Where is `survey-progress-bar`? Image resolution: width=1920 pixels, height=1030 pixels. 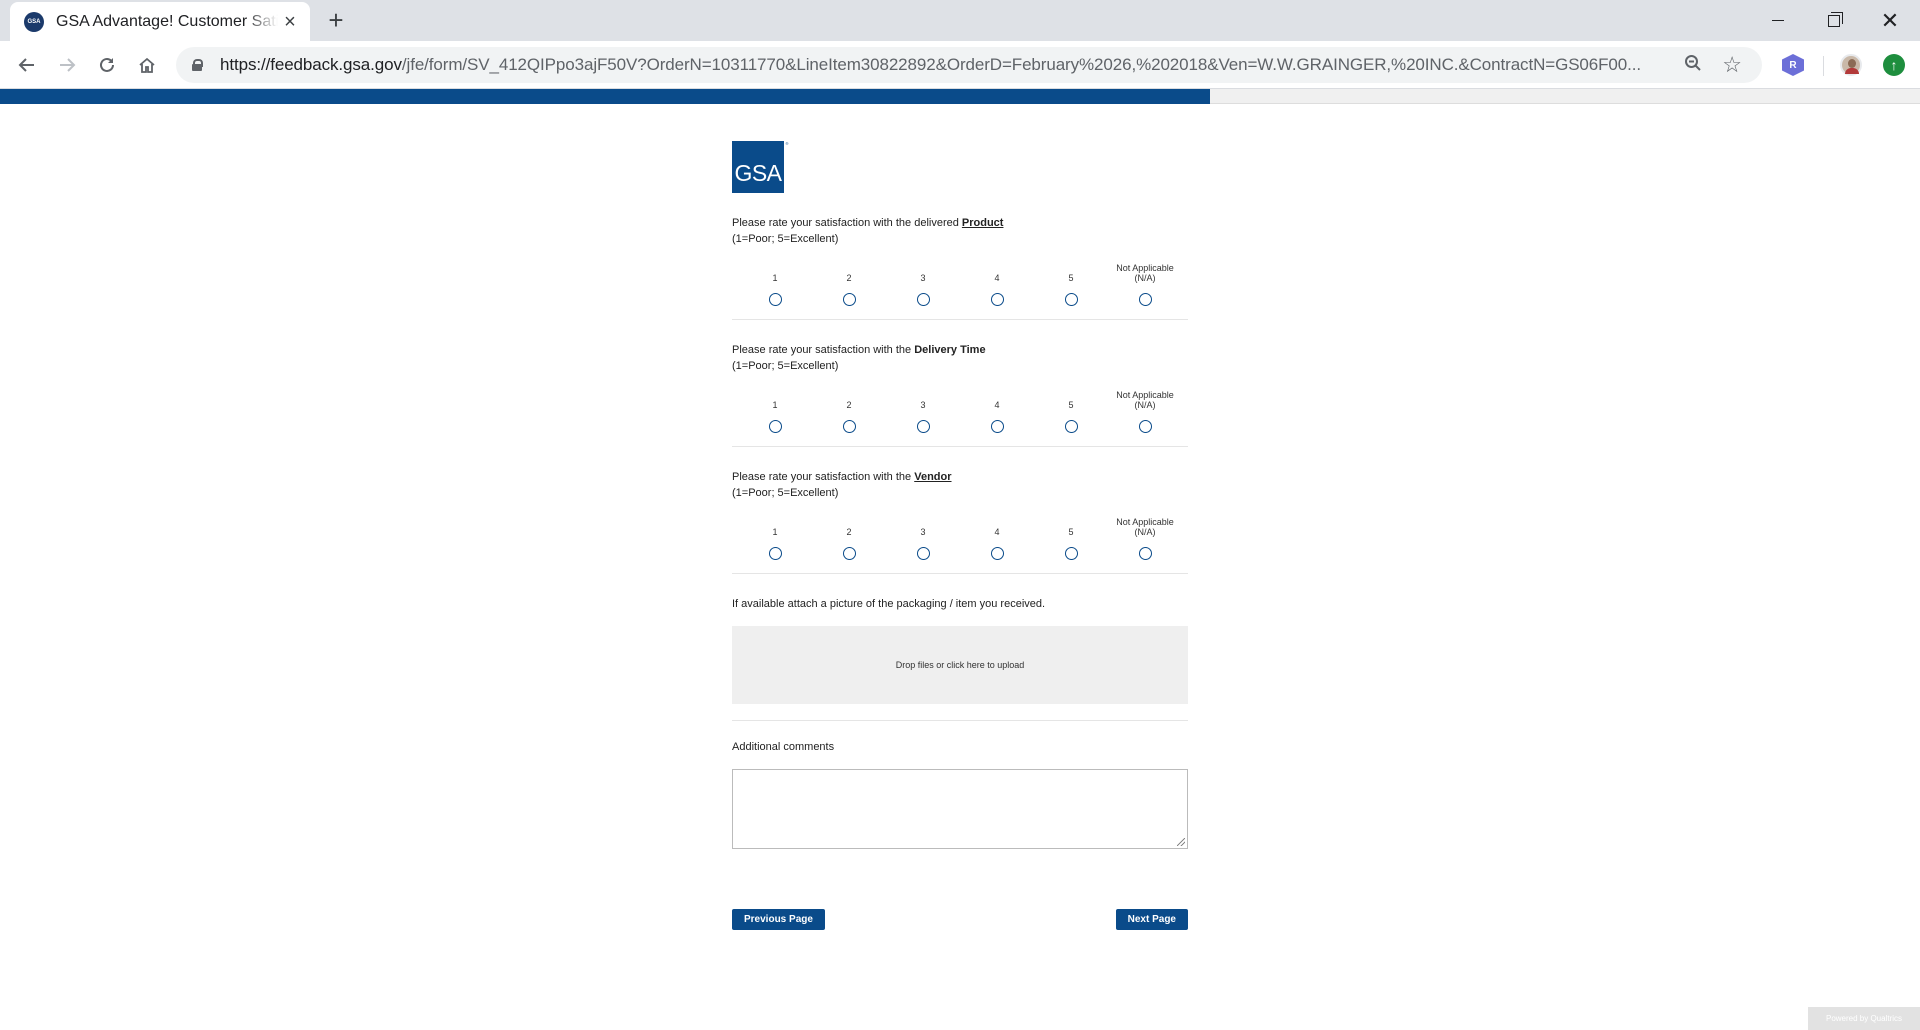 survey-progress-bar is located at coordinates (960, 96).